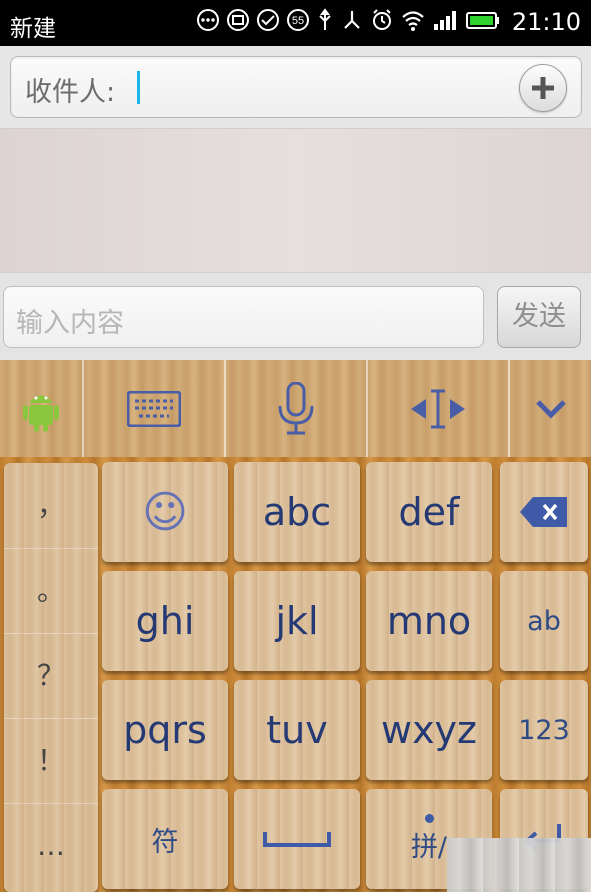 The height and width of the screenshot is (892, 591). I want to click on keyboard-button, so click(154, 408).